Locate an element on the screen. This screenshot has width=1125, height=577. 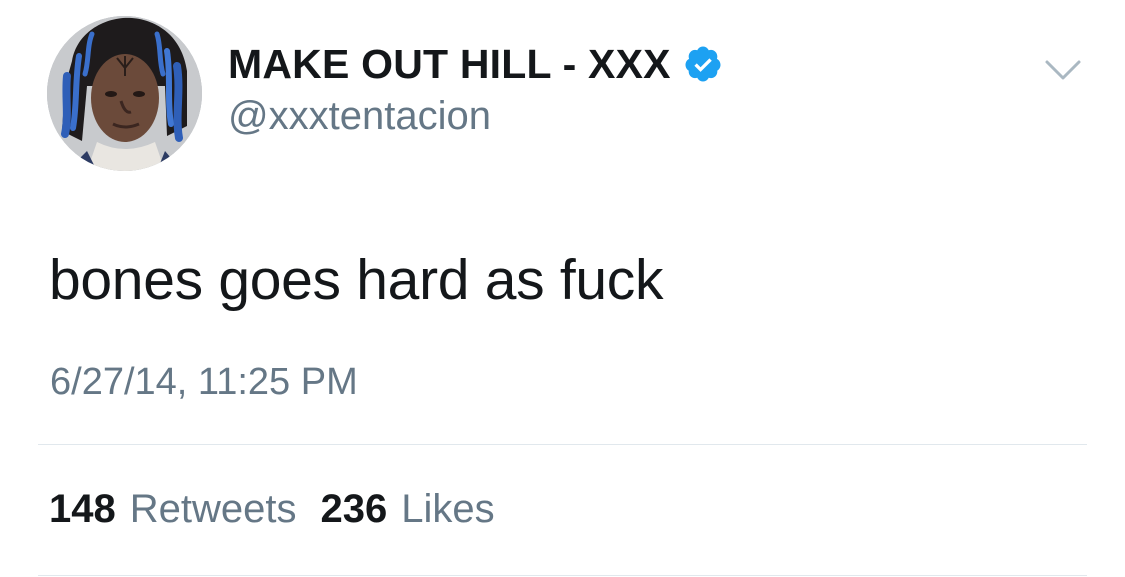
likes-count: 236 is located at coordinates (354, 509).